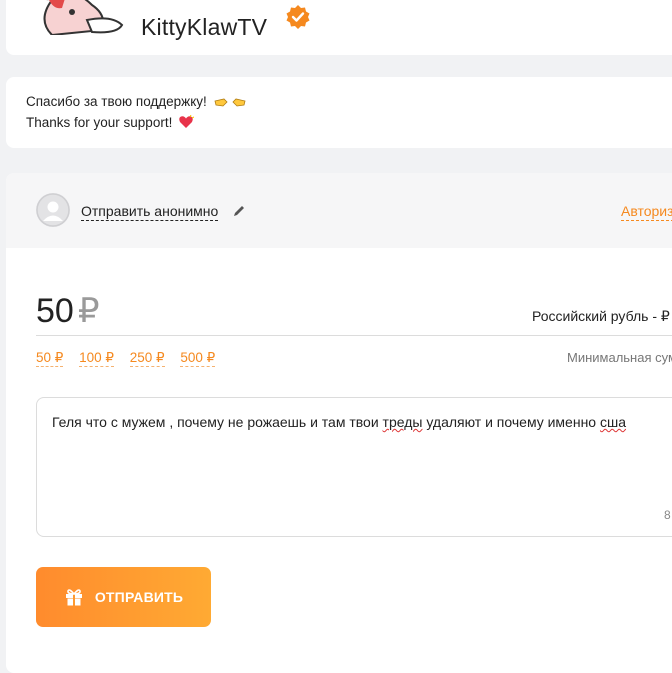 This screenshot has width=672, height=673. Describe the element at coordinates (88, 311) in the screenshot. I see `amount-currency-symbol: ₽` at that location.